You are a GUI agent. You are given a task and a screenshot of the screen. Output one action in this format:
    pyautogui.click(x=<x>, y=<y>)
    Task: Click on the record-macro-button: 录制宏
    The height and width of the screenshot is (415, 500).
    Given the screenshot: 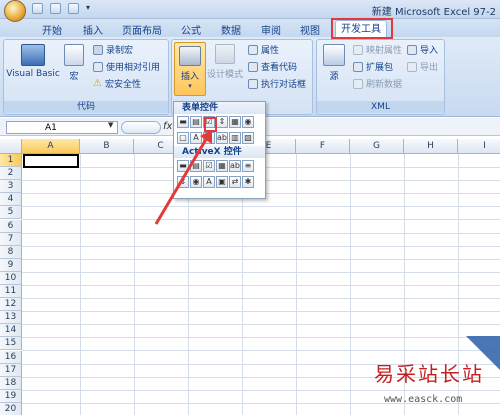 What is the action you would take?
    pyautogui.click(x=113, y=49)
    